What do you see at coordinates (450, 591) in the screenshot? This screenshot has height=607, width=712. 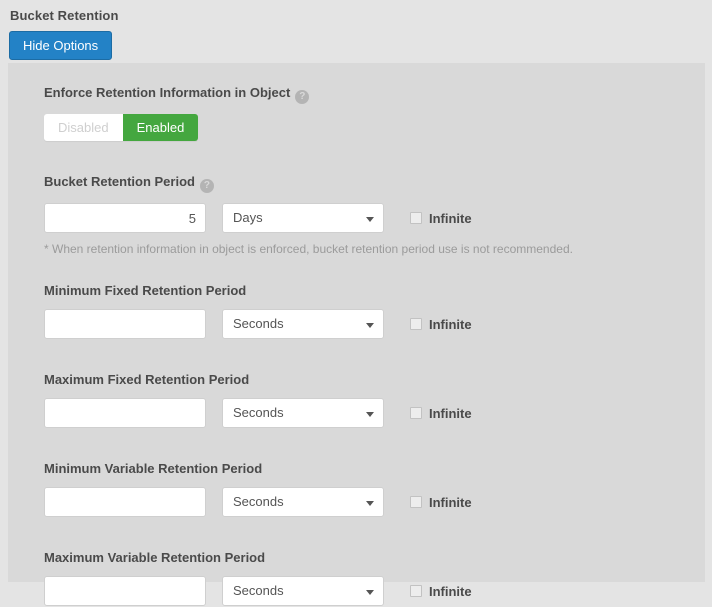 I see `maximum-variable-retention-period-infinite-label: Infinite` at bounding box center [450, 591].